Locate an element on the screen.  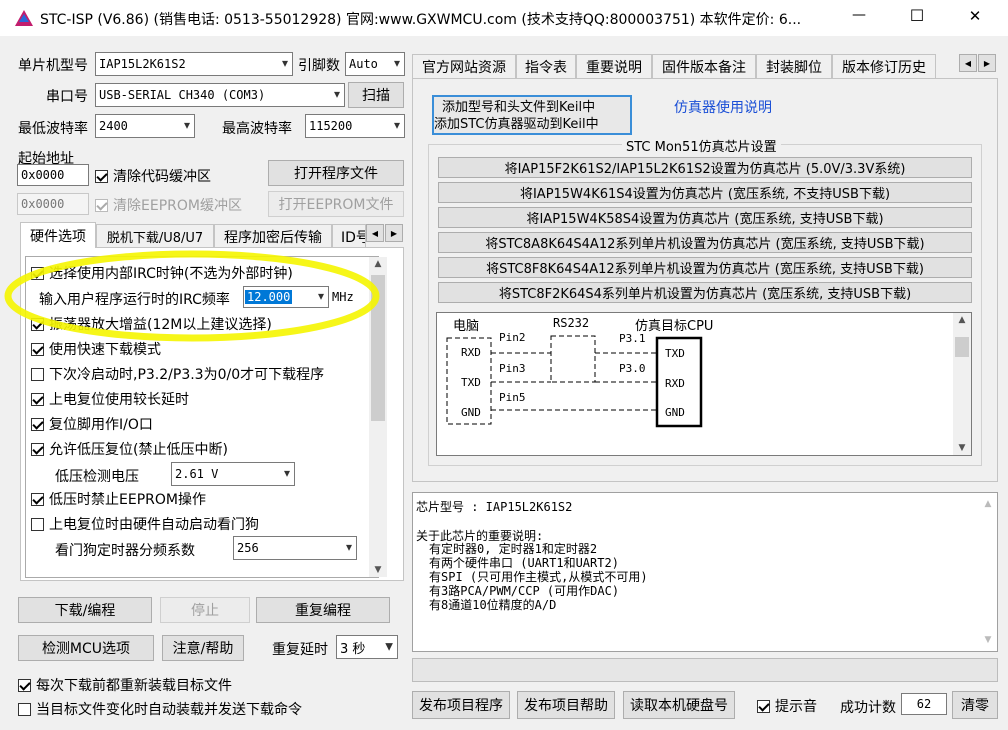
clear-code-checkbox: 清除代码缓冲区 is located at coordinates (153, 176).